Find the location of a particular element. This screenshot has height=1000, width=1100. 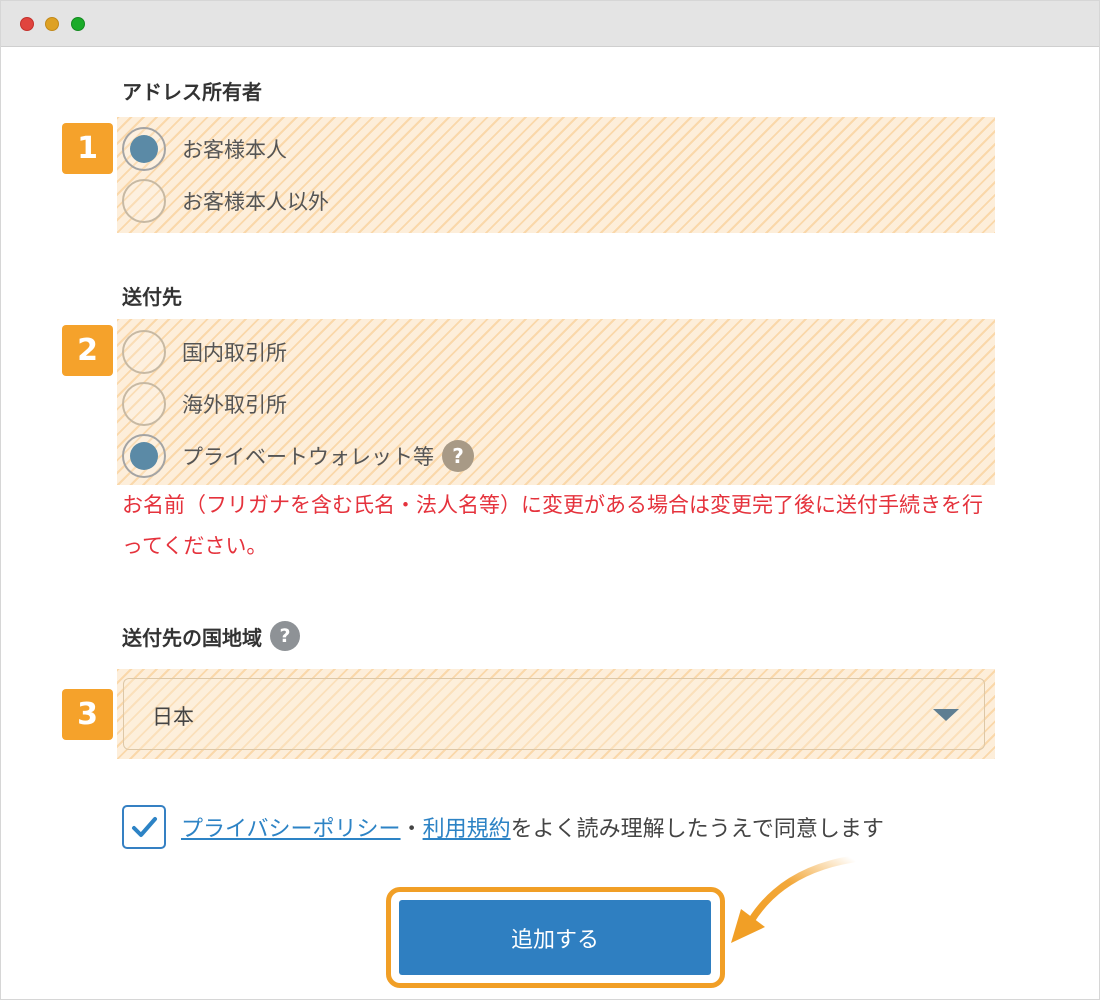

destination-section-title: 送付先 is located at coordinates (152, 297).